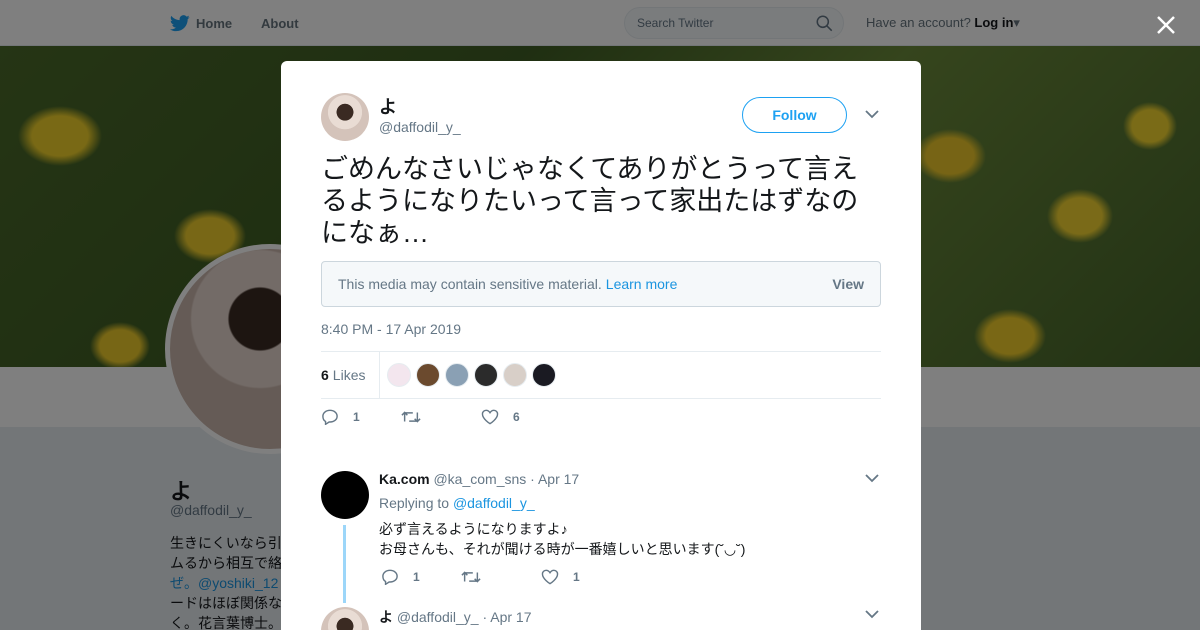 This screenshot has width=1200, height=630. Describe the element at coordinates (404, 479) in the screenshot. I see `reply-author-name: Ka.com` at that location.